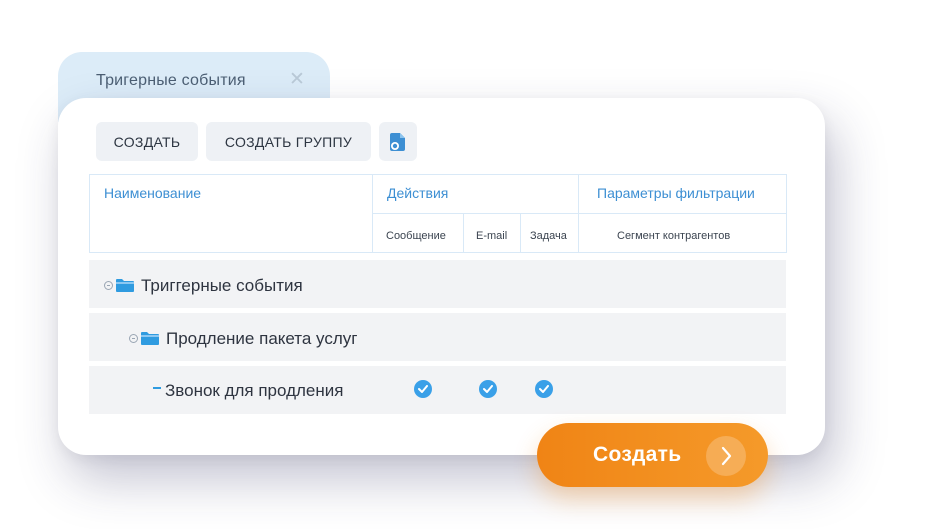 The image size is (925, 529). What do you see at coordinates (726, 456) in the screenshot?
I see `chevron-right-icon` at bounding box center [726, 456].